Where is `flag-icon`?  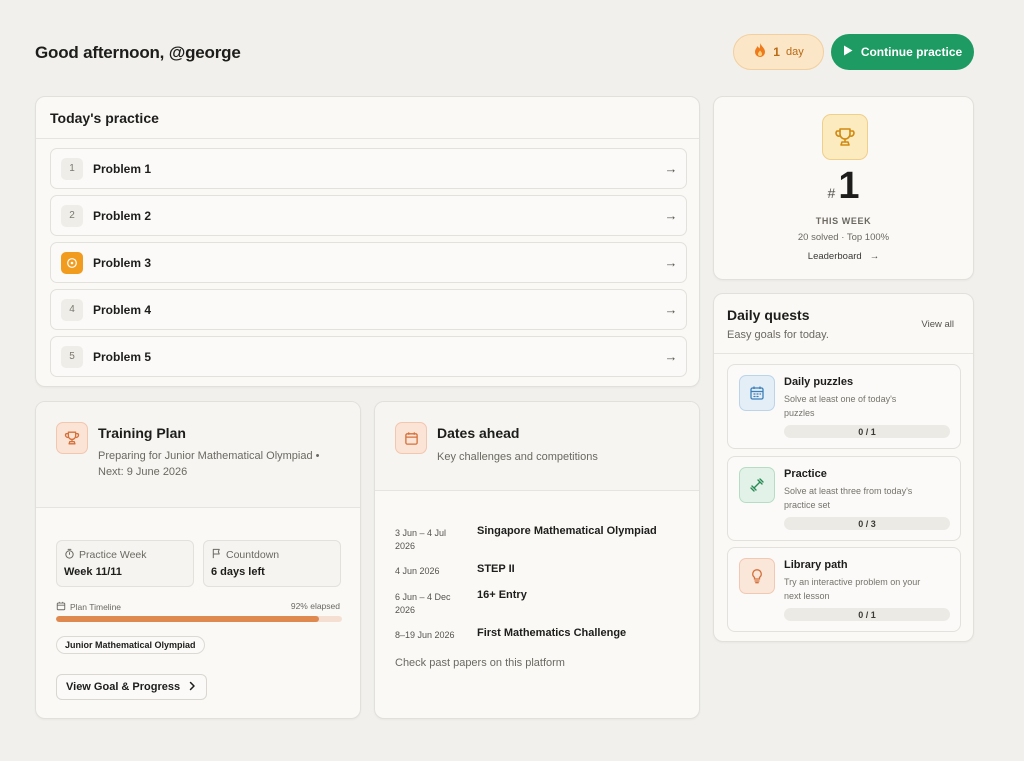
flag-icon is located at coordinates (216, 555).